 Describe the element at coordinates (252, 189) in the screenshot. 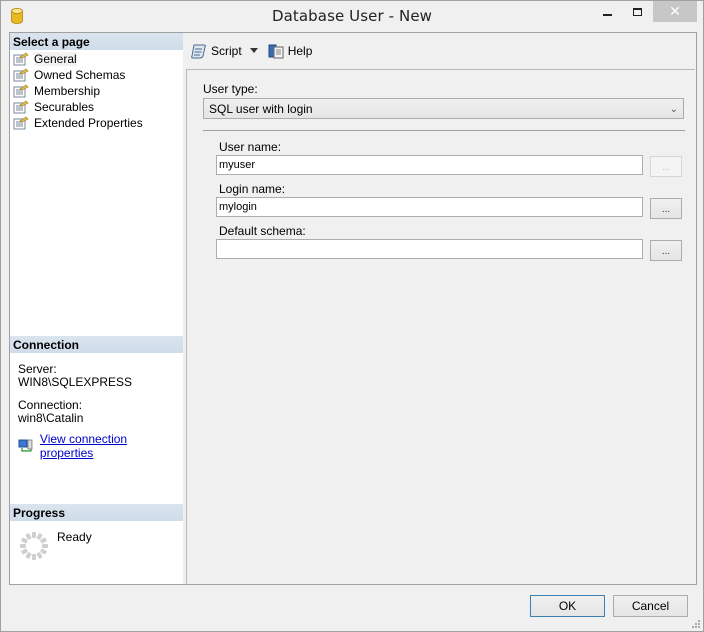

I see `login-name-label: Login name:` at that location.